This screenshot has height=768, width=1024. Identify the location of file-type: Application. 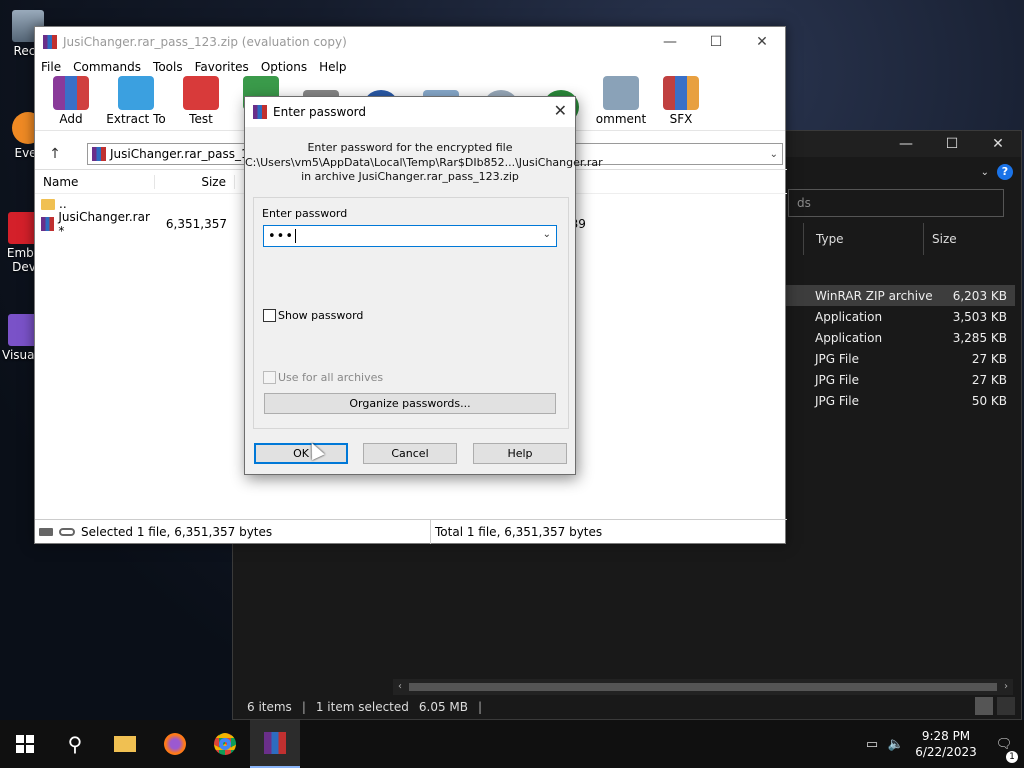
(849, 337).